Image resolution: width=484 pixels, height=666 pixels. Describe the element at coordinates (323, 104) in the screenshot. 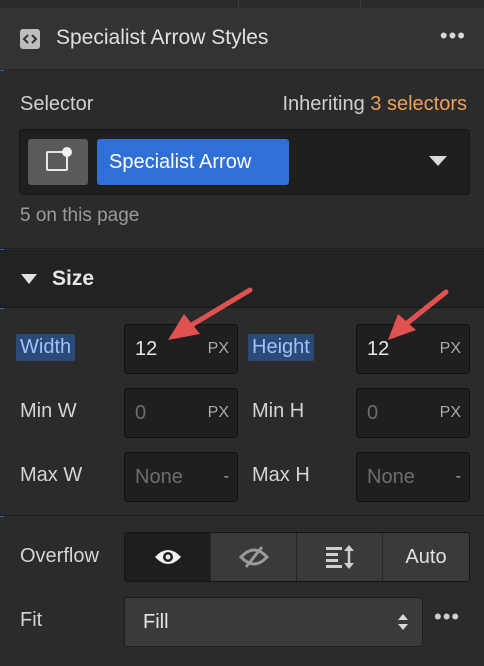

I see `inheriting-prefix: Inheriting` at that location.